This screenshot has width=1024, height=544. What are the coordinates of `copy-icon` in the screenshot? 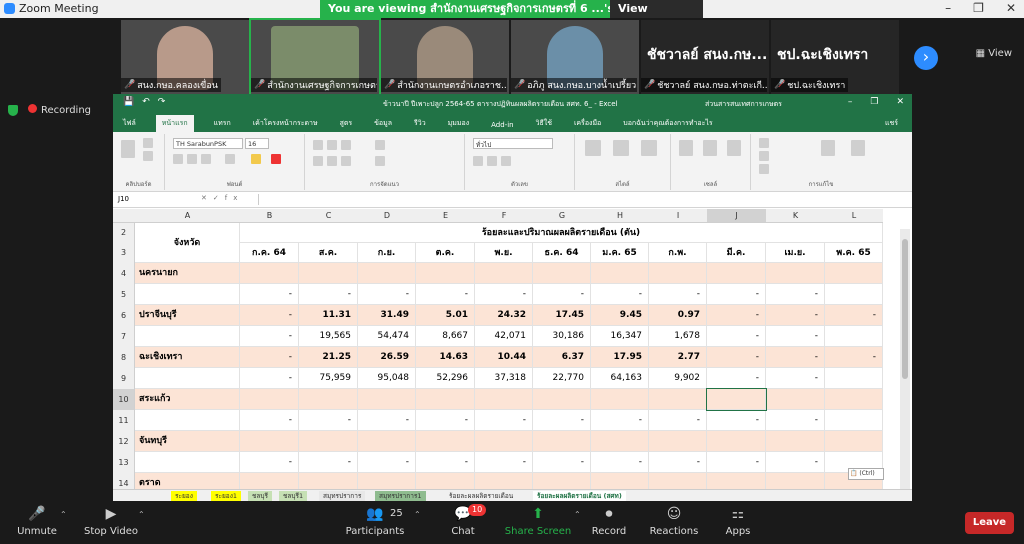 It's located at (148, 156).